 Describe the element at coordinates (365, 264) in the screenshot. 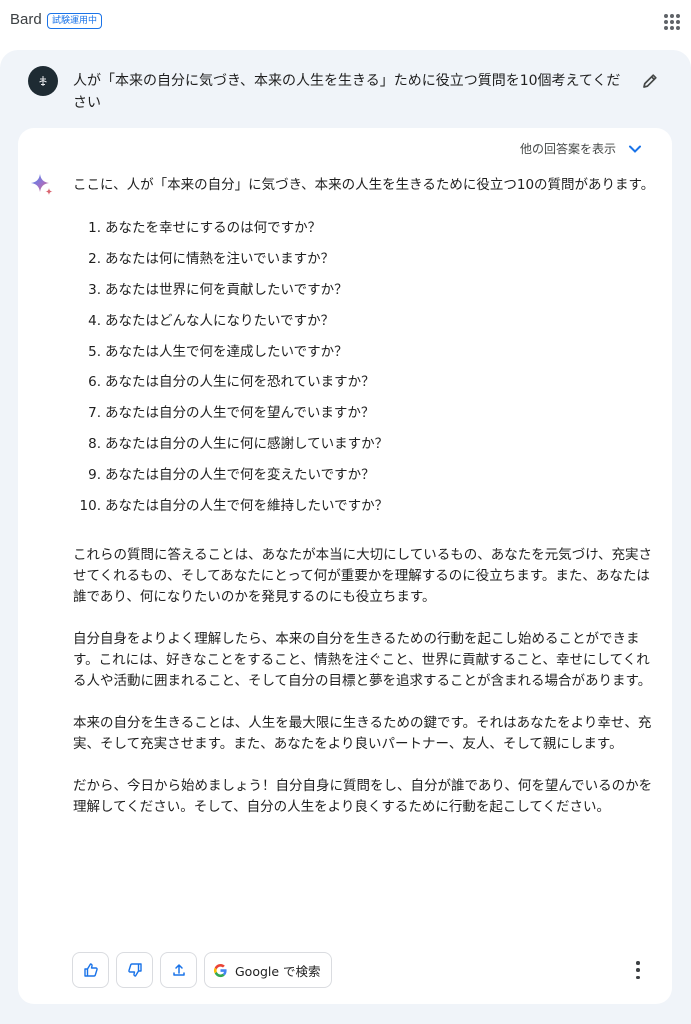

I see `list-item: 2. あなたは何に情熱を注いでいますか？` at that location.